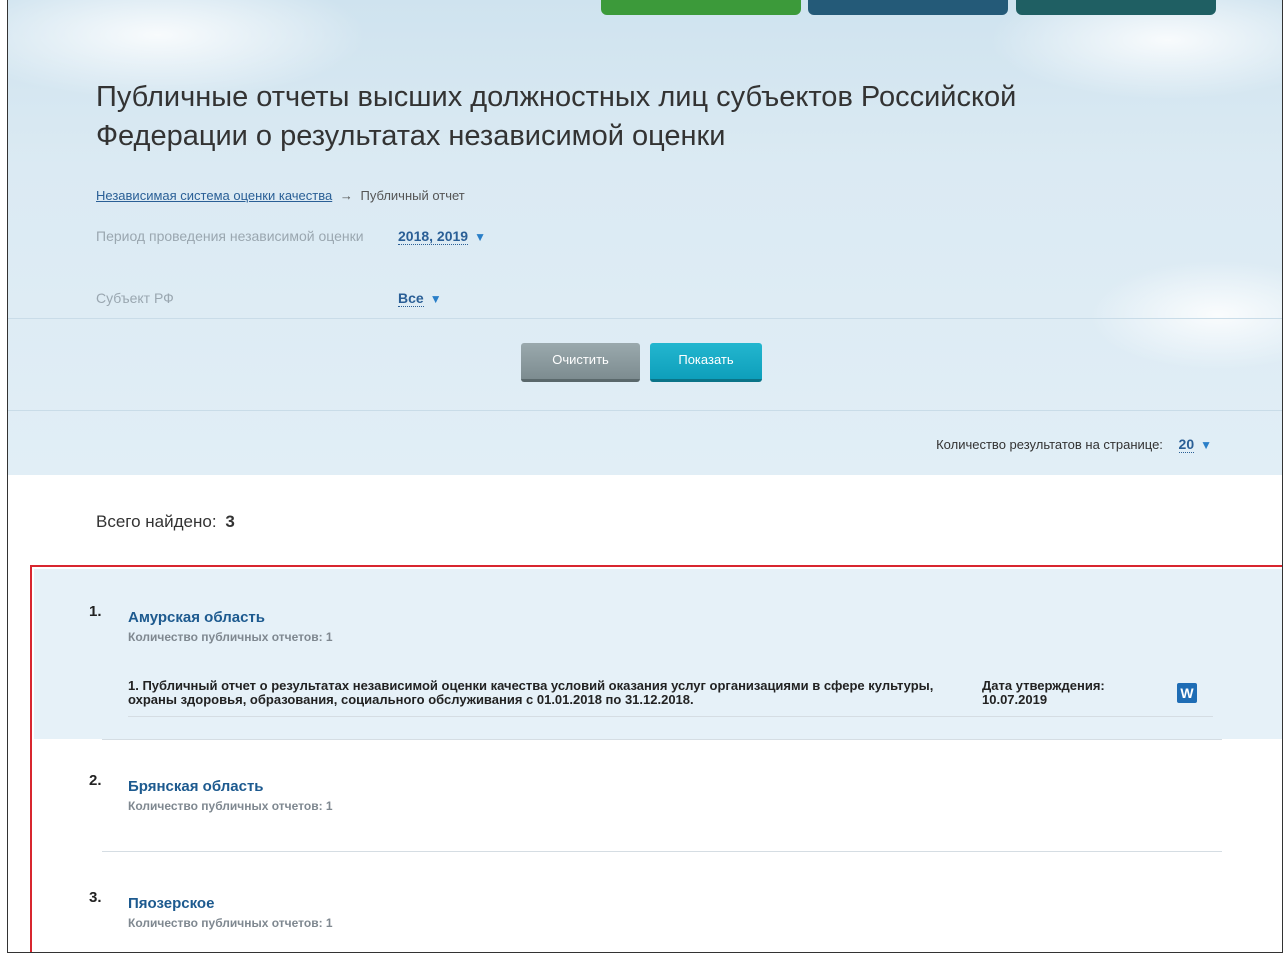 The image size is (1285, 955). Describe the element at coordinates (706, 362) in the screenshot. I see `show-button: Показать` at that location.